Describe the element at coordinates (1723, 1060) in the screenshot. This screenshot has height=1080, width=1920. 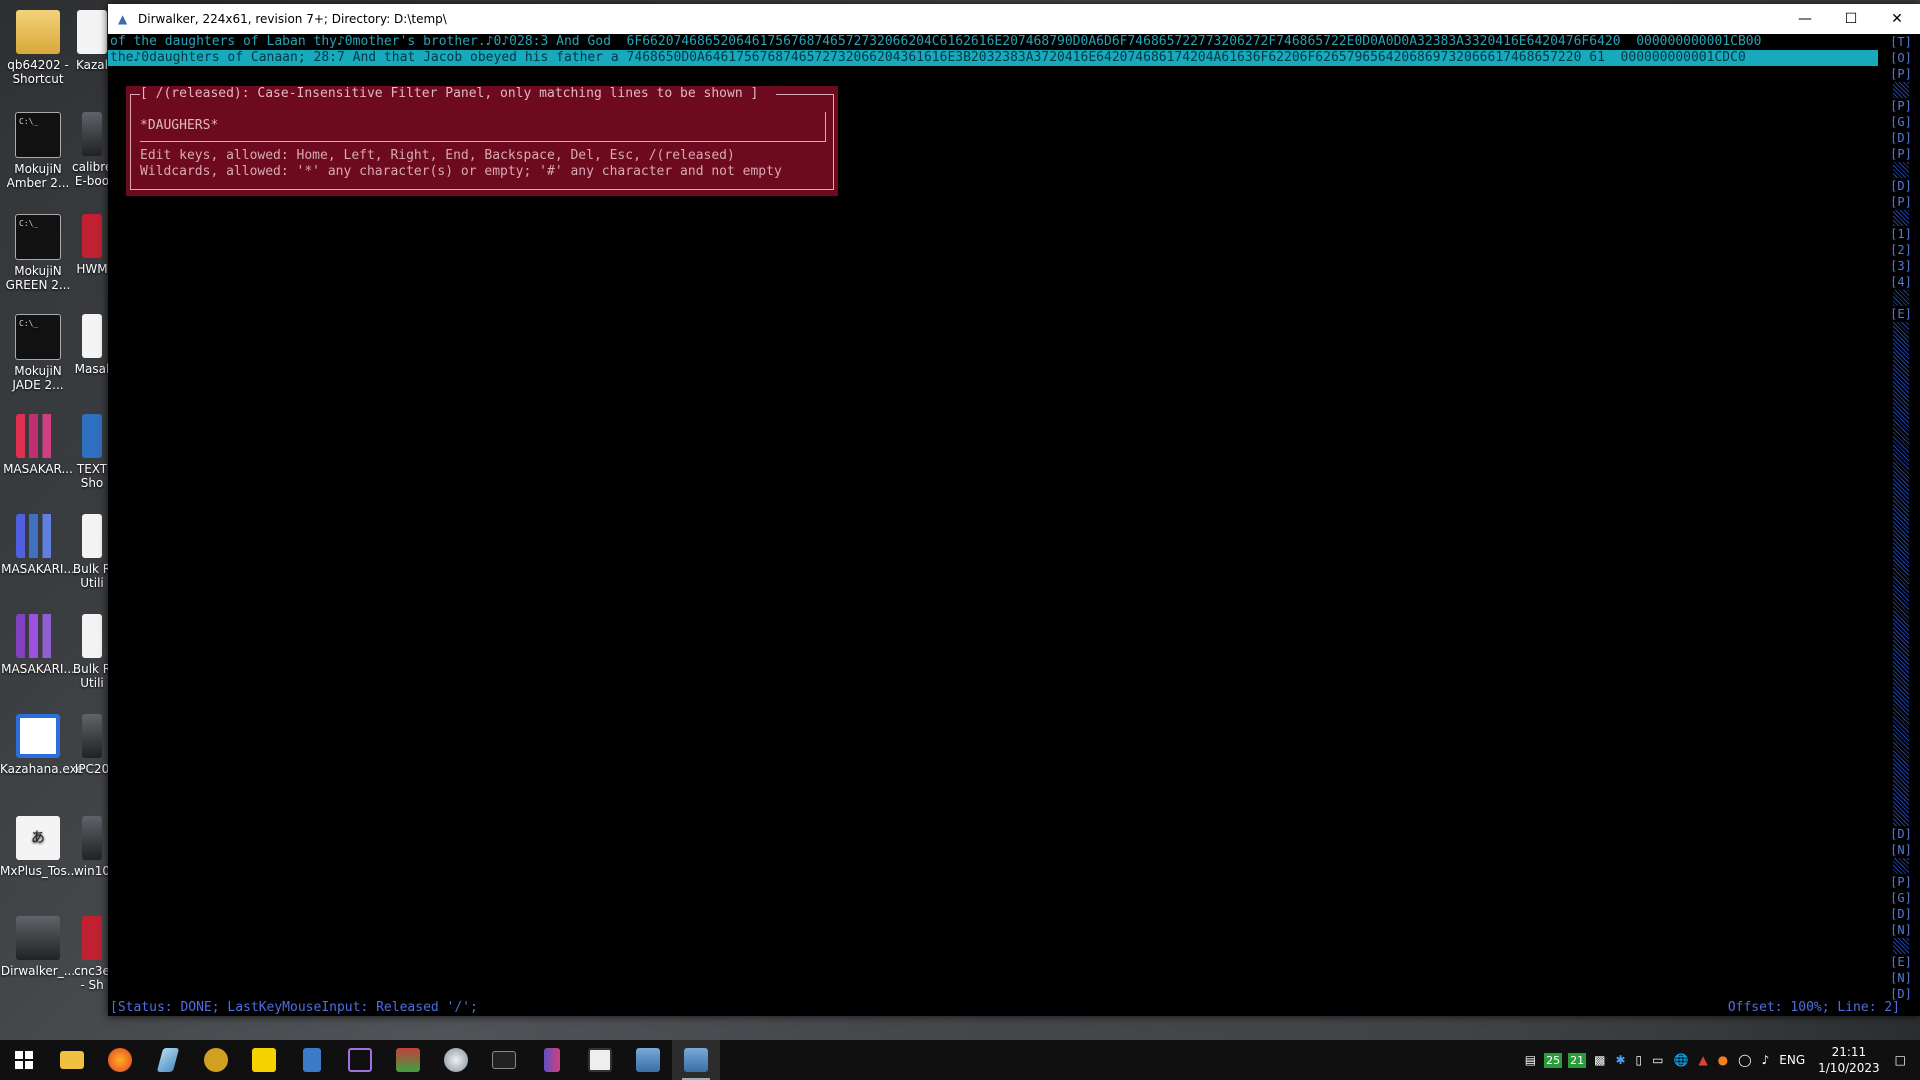
I see `flame-icon: ●` at that location.